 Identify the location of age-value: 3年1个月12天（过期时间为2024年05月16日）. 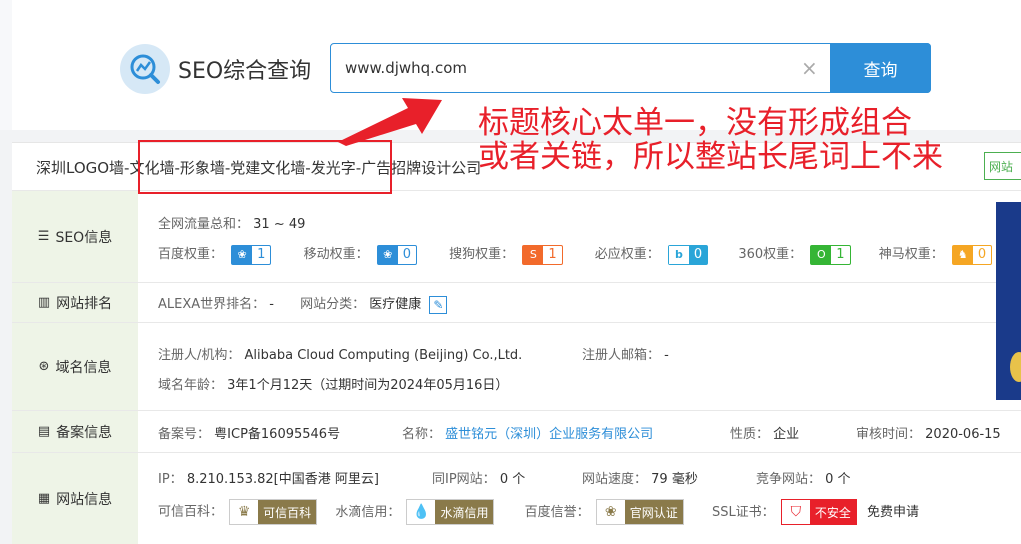
(368, 385).